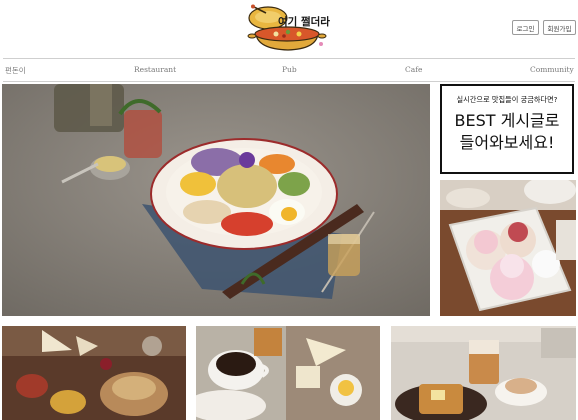 The image size is (578, 420). Describe the element at coordinates (94, 373) in the screenshot. I see `cheese-platter-image` at that location.